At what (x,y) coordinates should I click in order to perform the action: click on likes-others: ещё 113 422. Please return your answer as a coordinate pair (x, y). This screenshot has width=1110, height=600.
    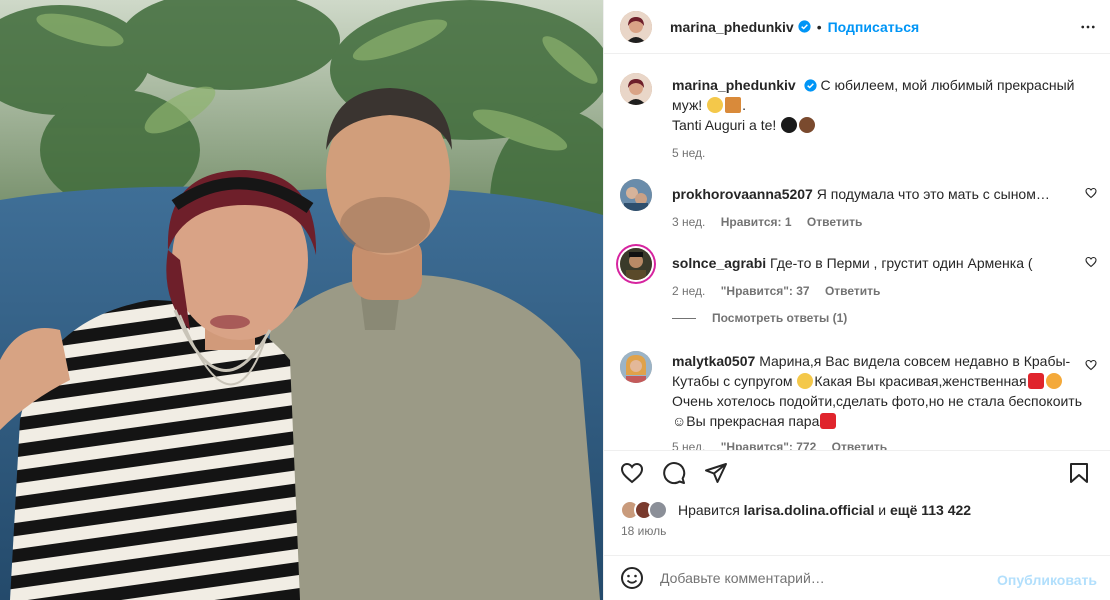
    Looking at the image, I should click on (930, 510).